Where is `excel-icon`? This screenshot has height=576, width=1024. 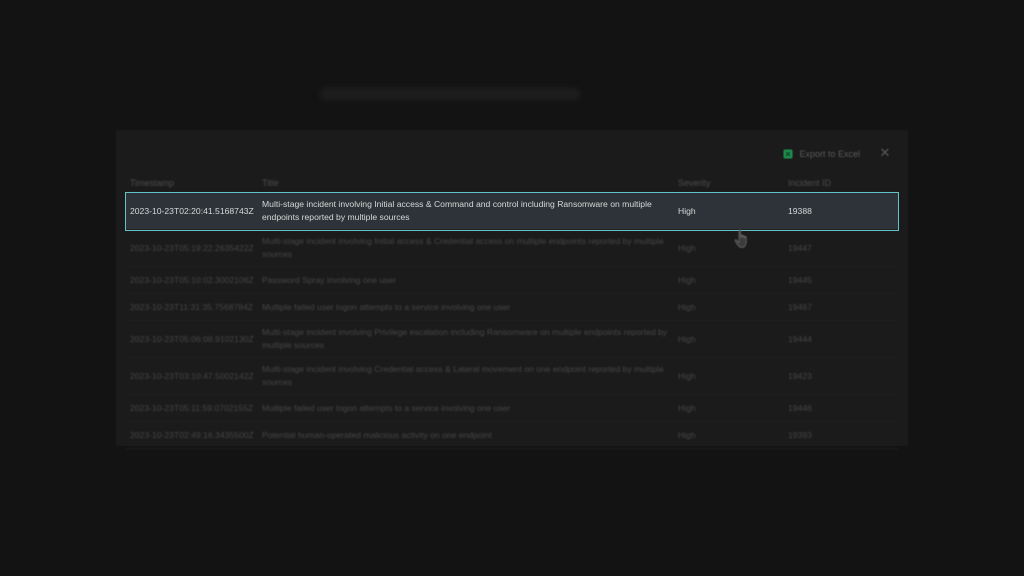
excel-icon is located at coordinates (788, 154).